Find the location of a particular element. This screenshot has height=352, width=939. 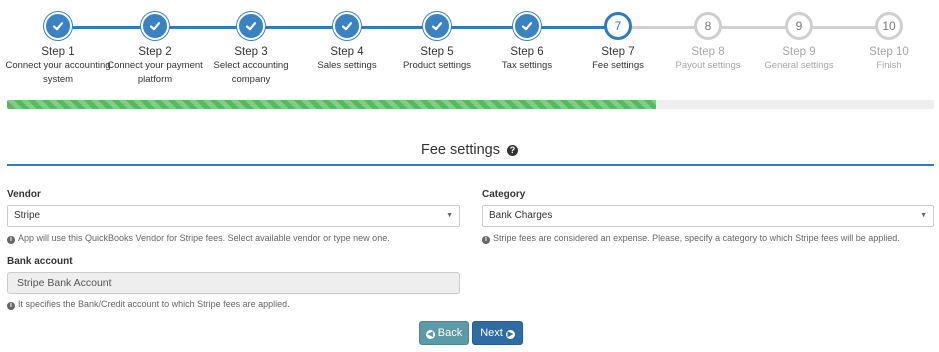

section-heading: Fee settings ? is located at coordinates (469, 150).